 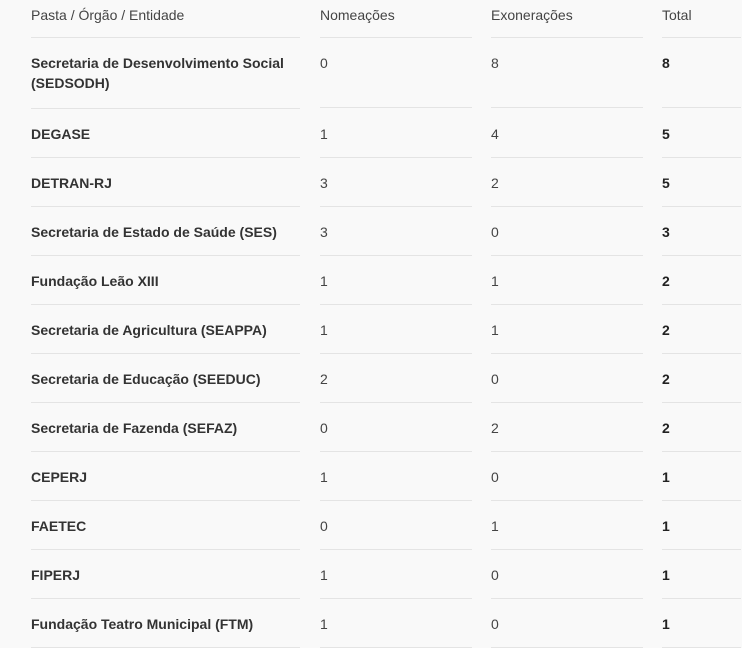 I want to click on entity-cell: Secretaria de Agricultura (SEAPPA), so click(x=160, y=329).